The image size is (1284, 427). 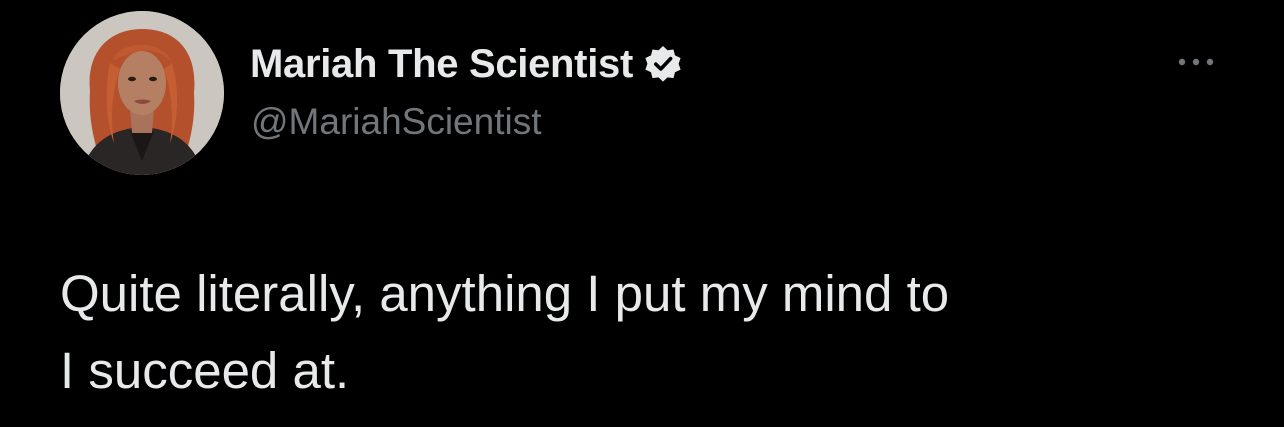 What do you see at coordinates (441, 64) in the screenshot?
I see `author-display-name: Mariah The Scientist` at bounding box center [441, 64].